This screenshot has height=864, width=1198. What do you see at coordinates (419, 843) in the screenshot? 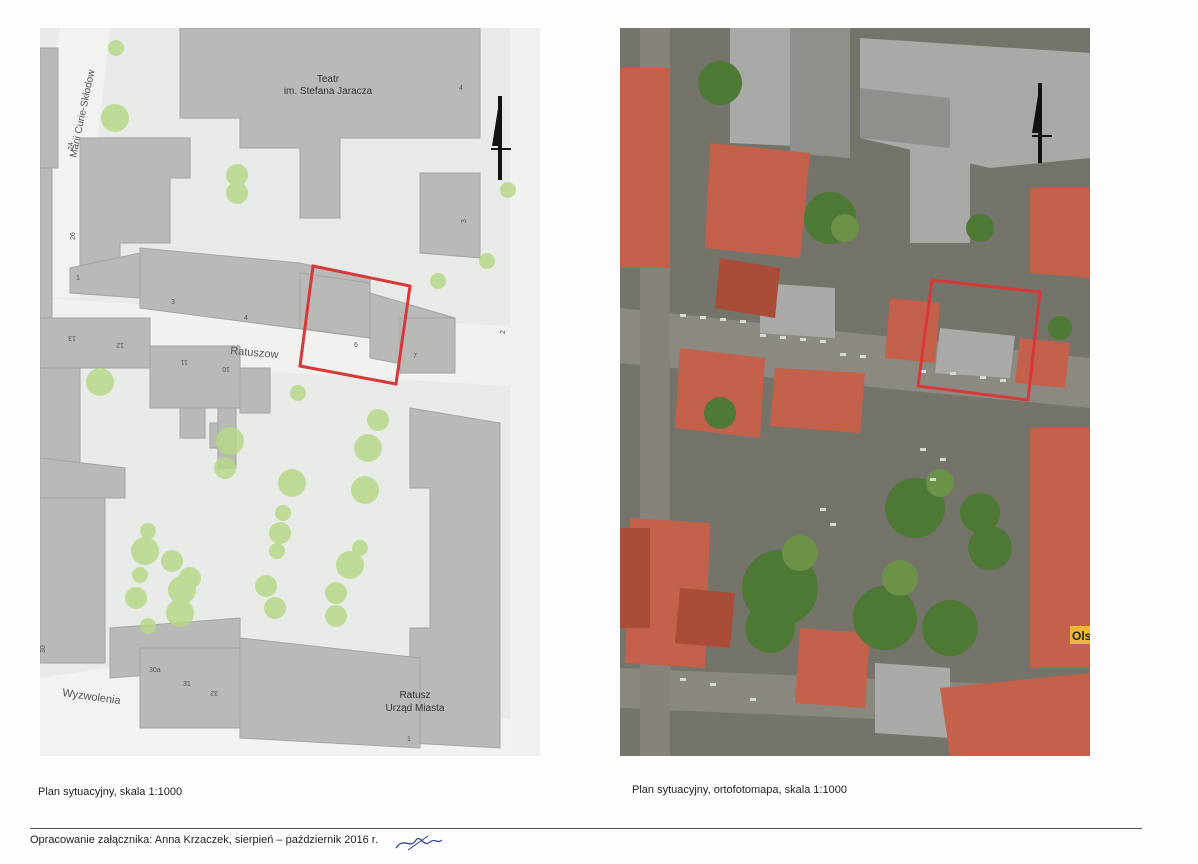
I see `signature-icon` at bounding box center [419, 843].